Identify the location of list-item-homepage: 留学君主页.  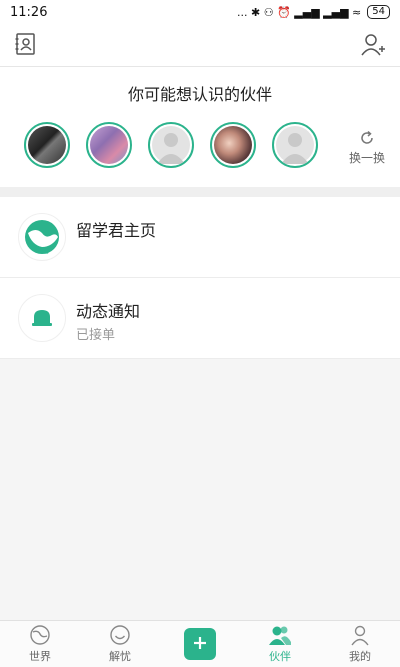
(200, 237).